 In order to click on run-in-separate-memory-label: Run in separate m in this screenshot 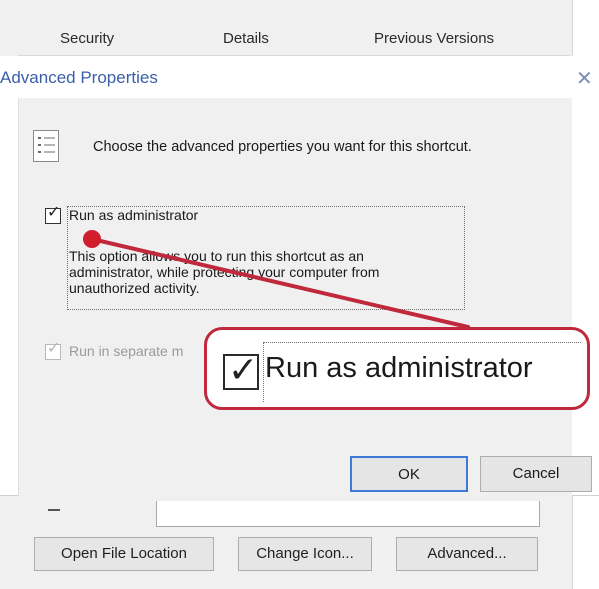, I will do `click(126, 351)`.